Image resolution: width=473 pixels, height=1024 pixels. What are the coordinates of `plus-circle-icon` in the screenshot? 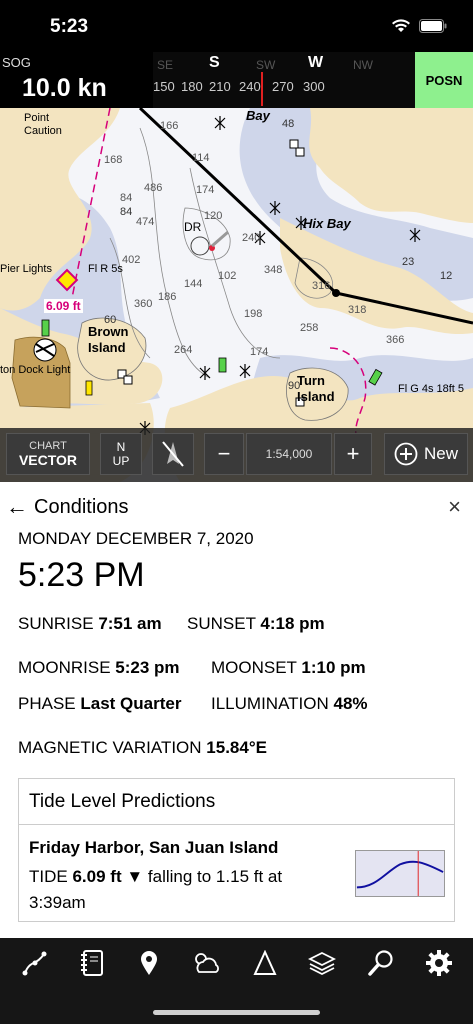 It's located at (406, 454).